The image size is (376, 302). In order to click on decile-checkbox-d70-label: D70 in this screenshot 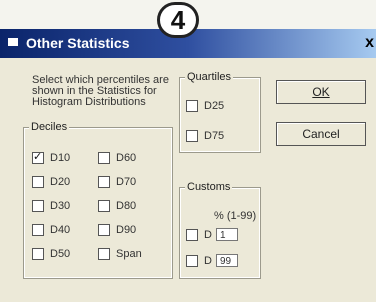, I will do `click(126, 182)`.